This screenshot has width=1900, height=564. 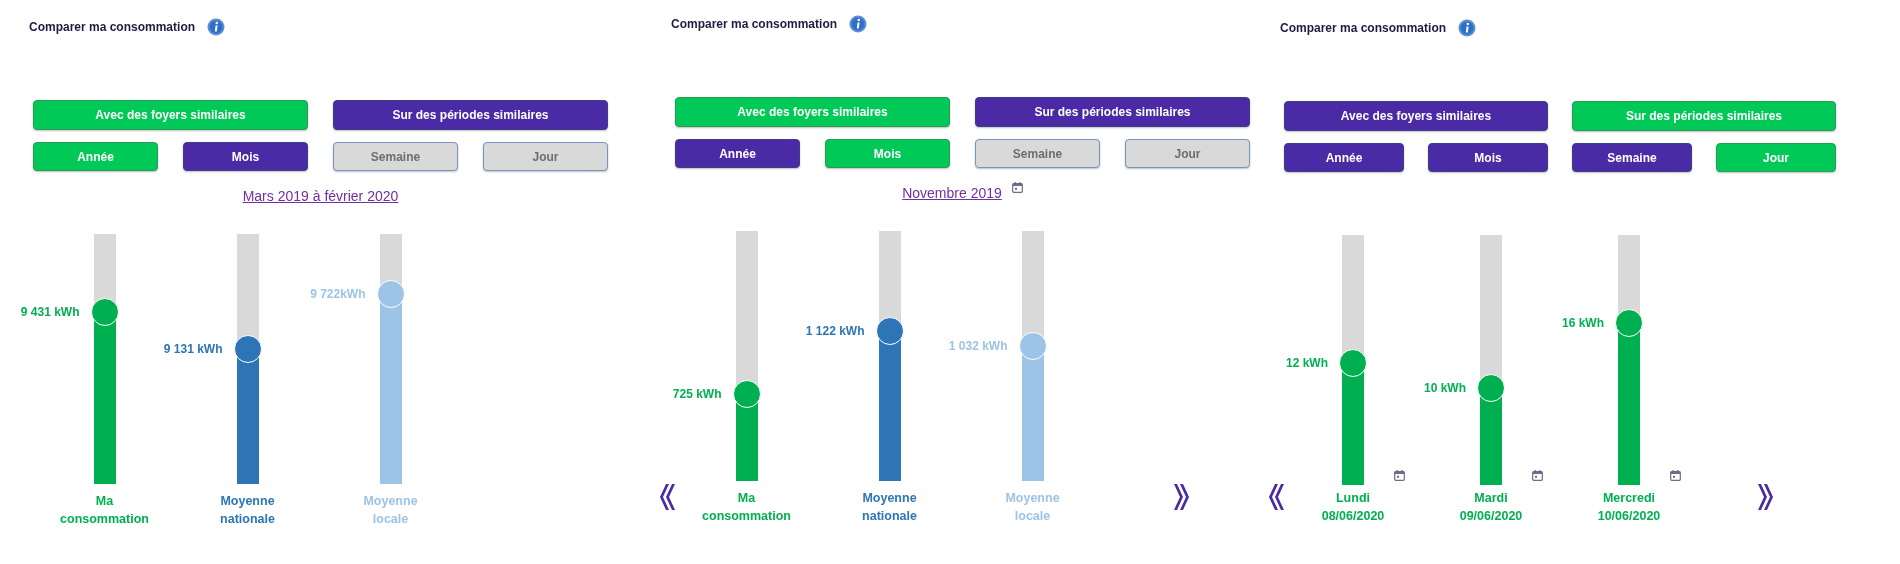 I want to click on value-reading: 725 kWh, so click(x=697, y=393).